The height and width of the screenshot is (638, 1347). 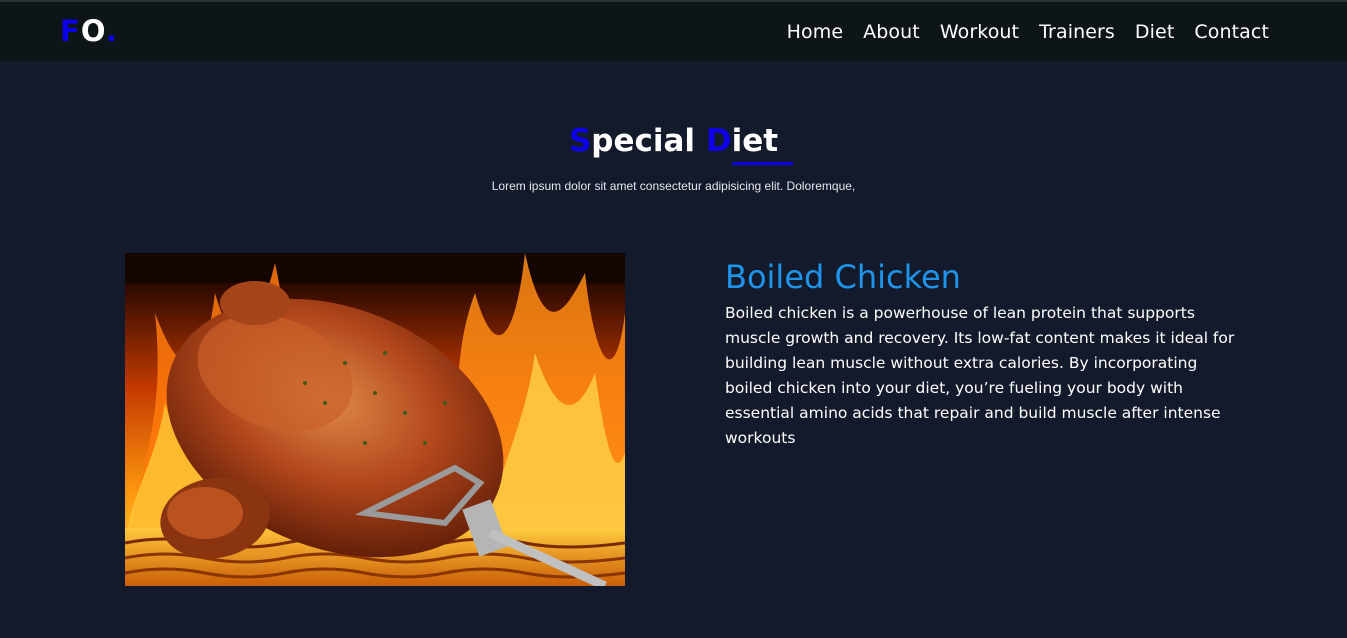 I want to click on nav-link-about: About, so click(x=891, y=32).